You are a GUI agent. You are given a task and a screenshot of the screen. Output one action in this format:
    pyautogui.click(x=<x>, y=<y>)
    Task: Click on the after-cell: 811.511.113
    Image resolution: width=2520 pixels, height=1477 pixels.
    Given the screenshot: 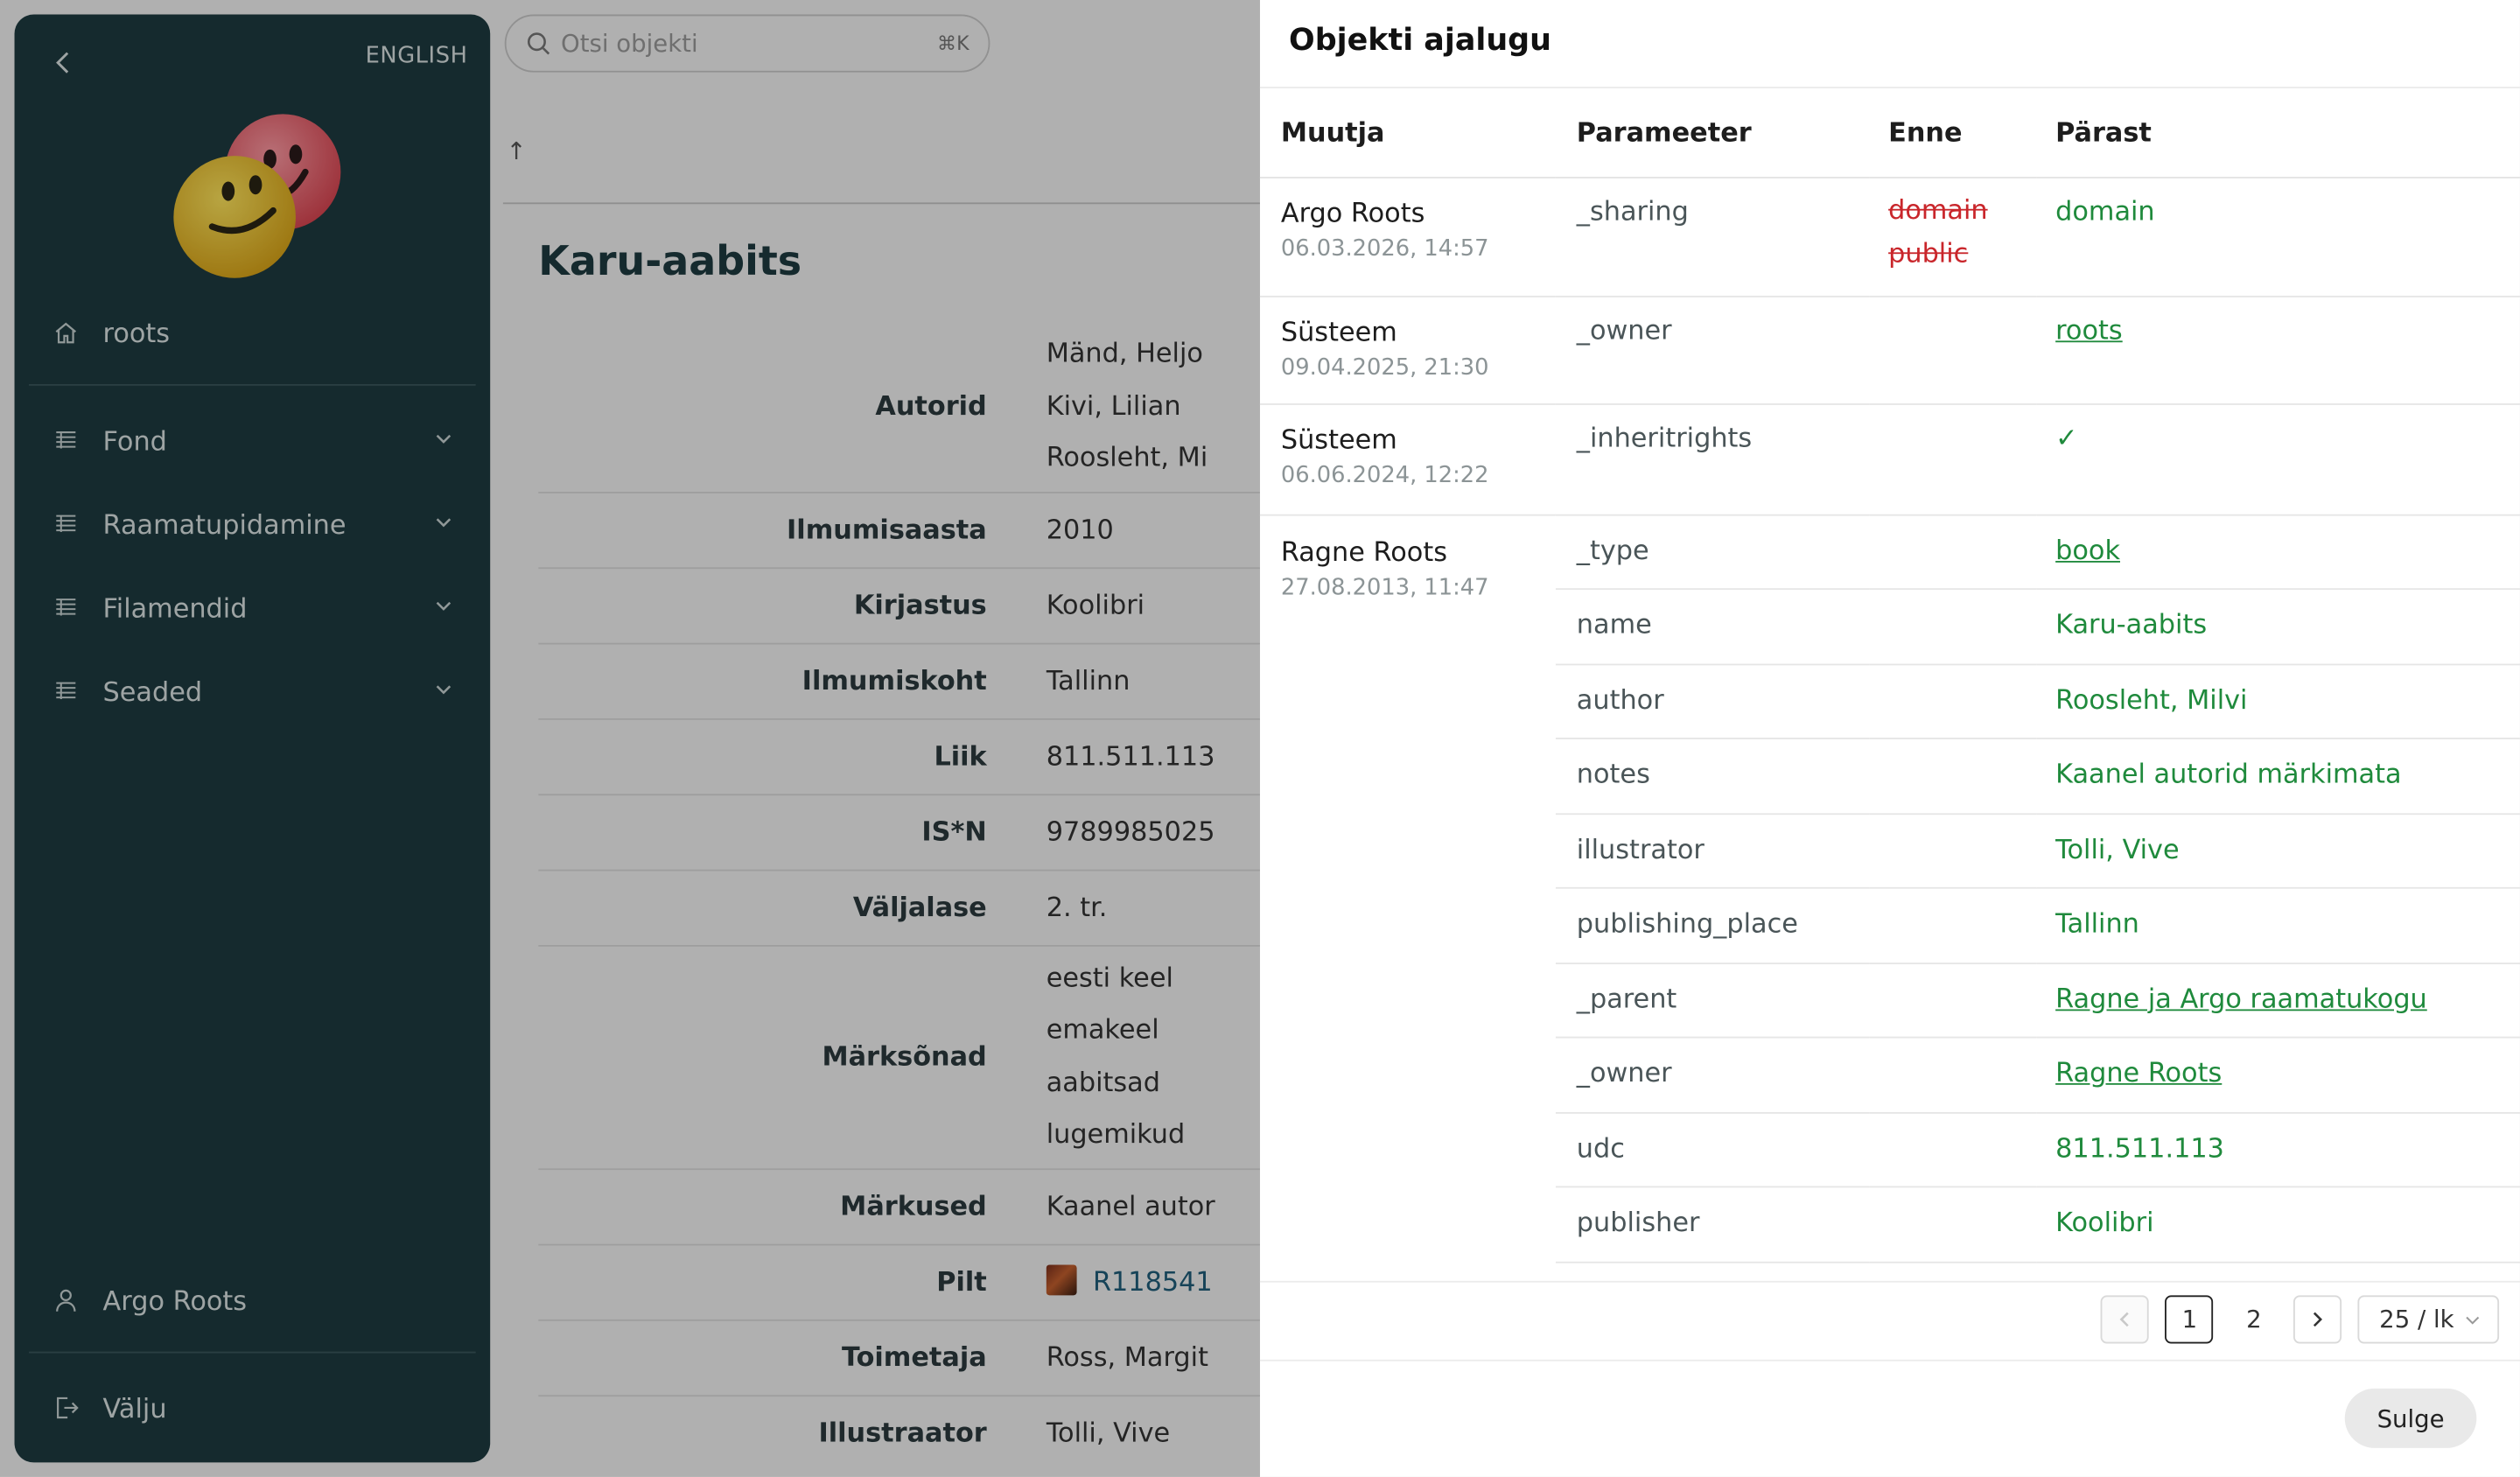 What is the action you would take?
    pyautogui.click(x=2278, y=1149)
    